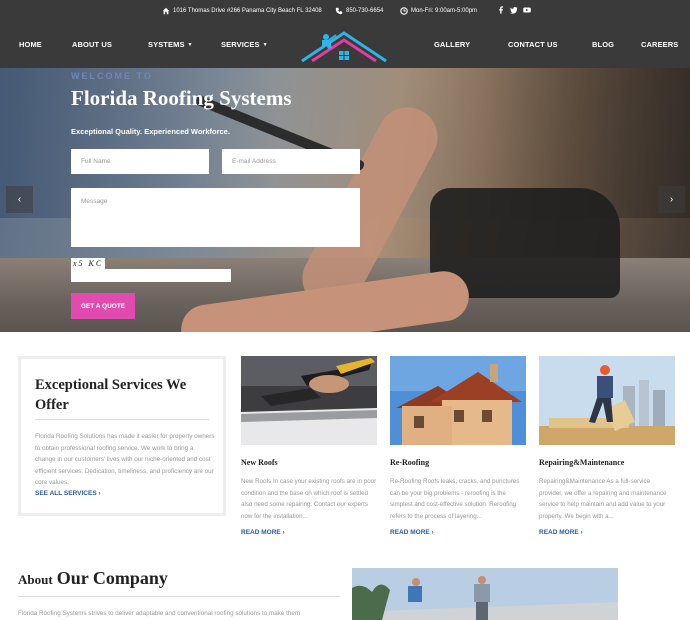 The image size is (690, 620). I want to click on re-roofing-photo, so click(458, 400).